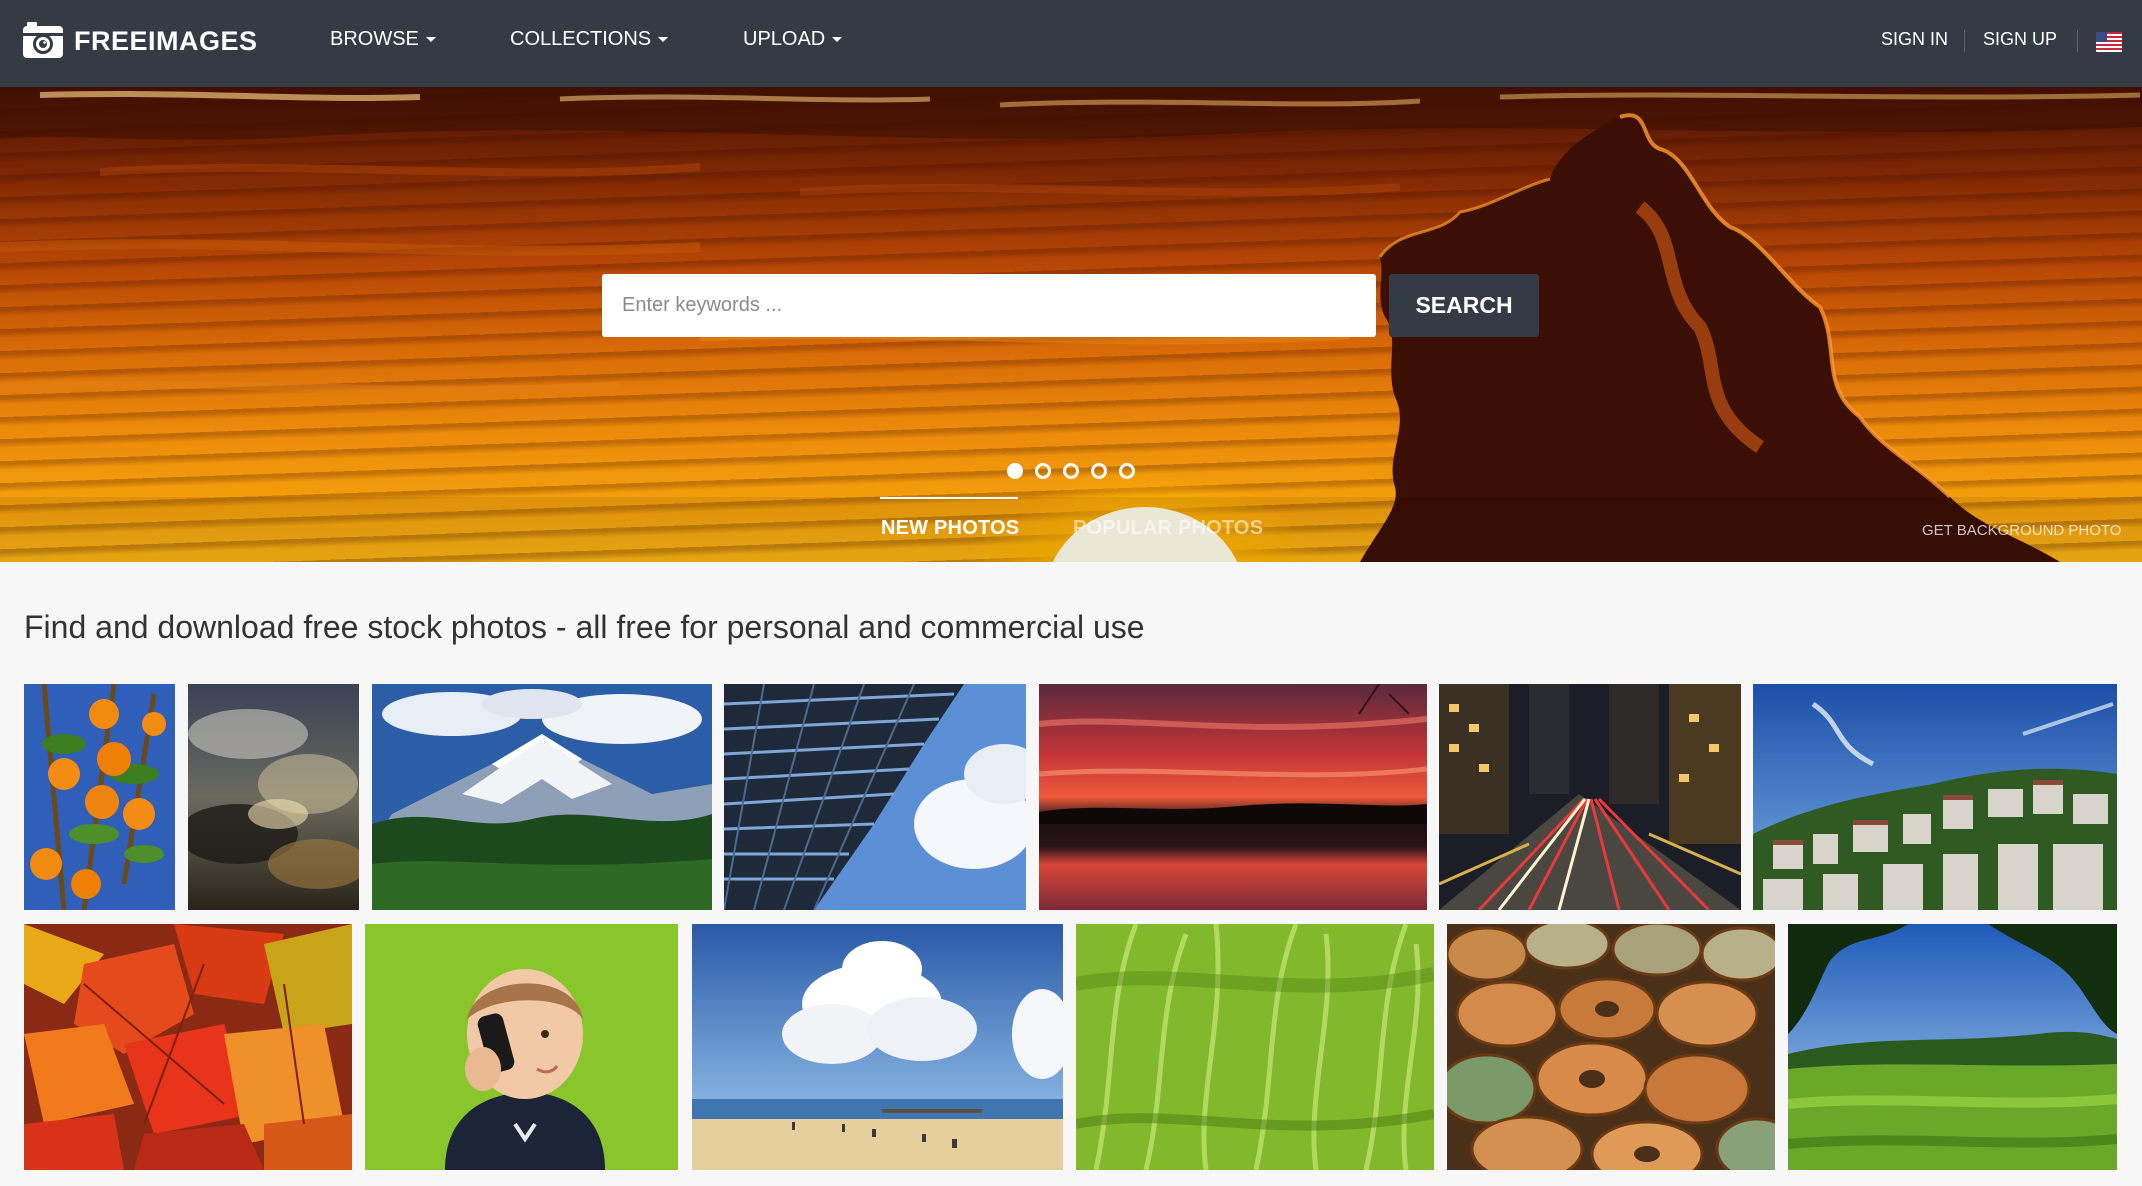 This screenshot has height=1186, width=2142. I want to click on tab-popular-photos: POPULAR PHOTOS, so click(1168, 528).